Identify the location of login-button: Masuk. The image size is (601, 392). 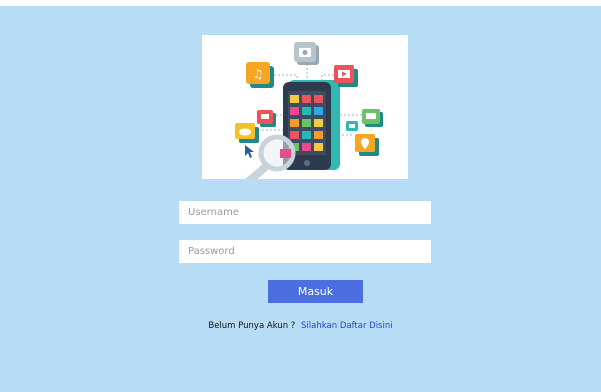
(315, 291).